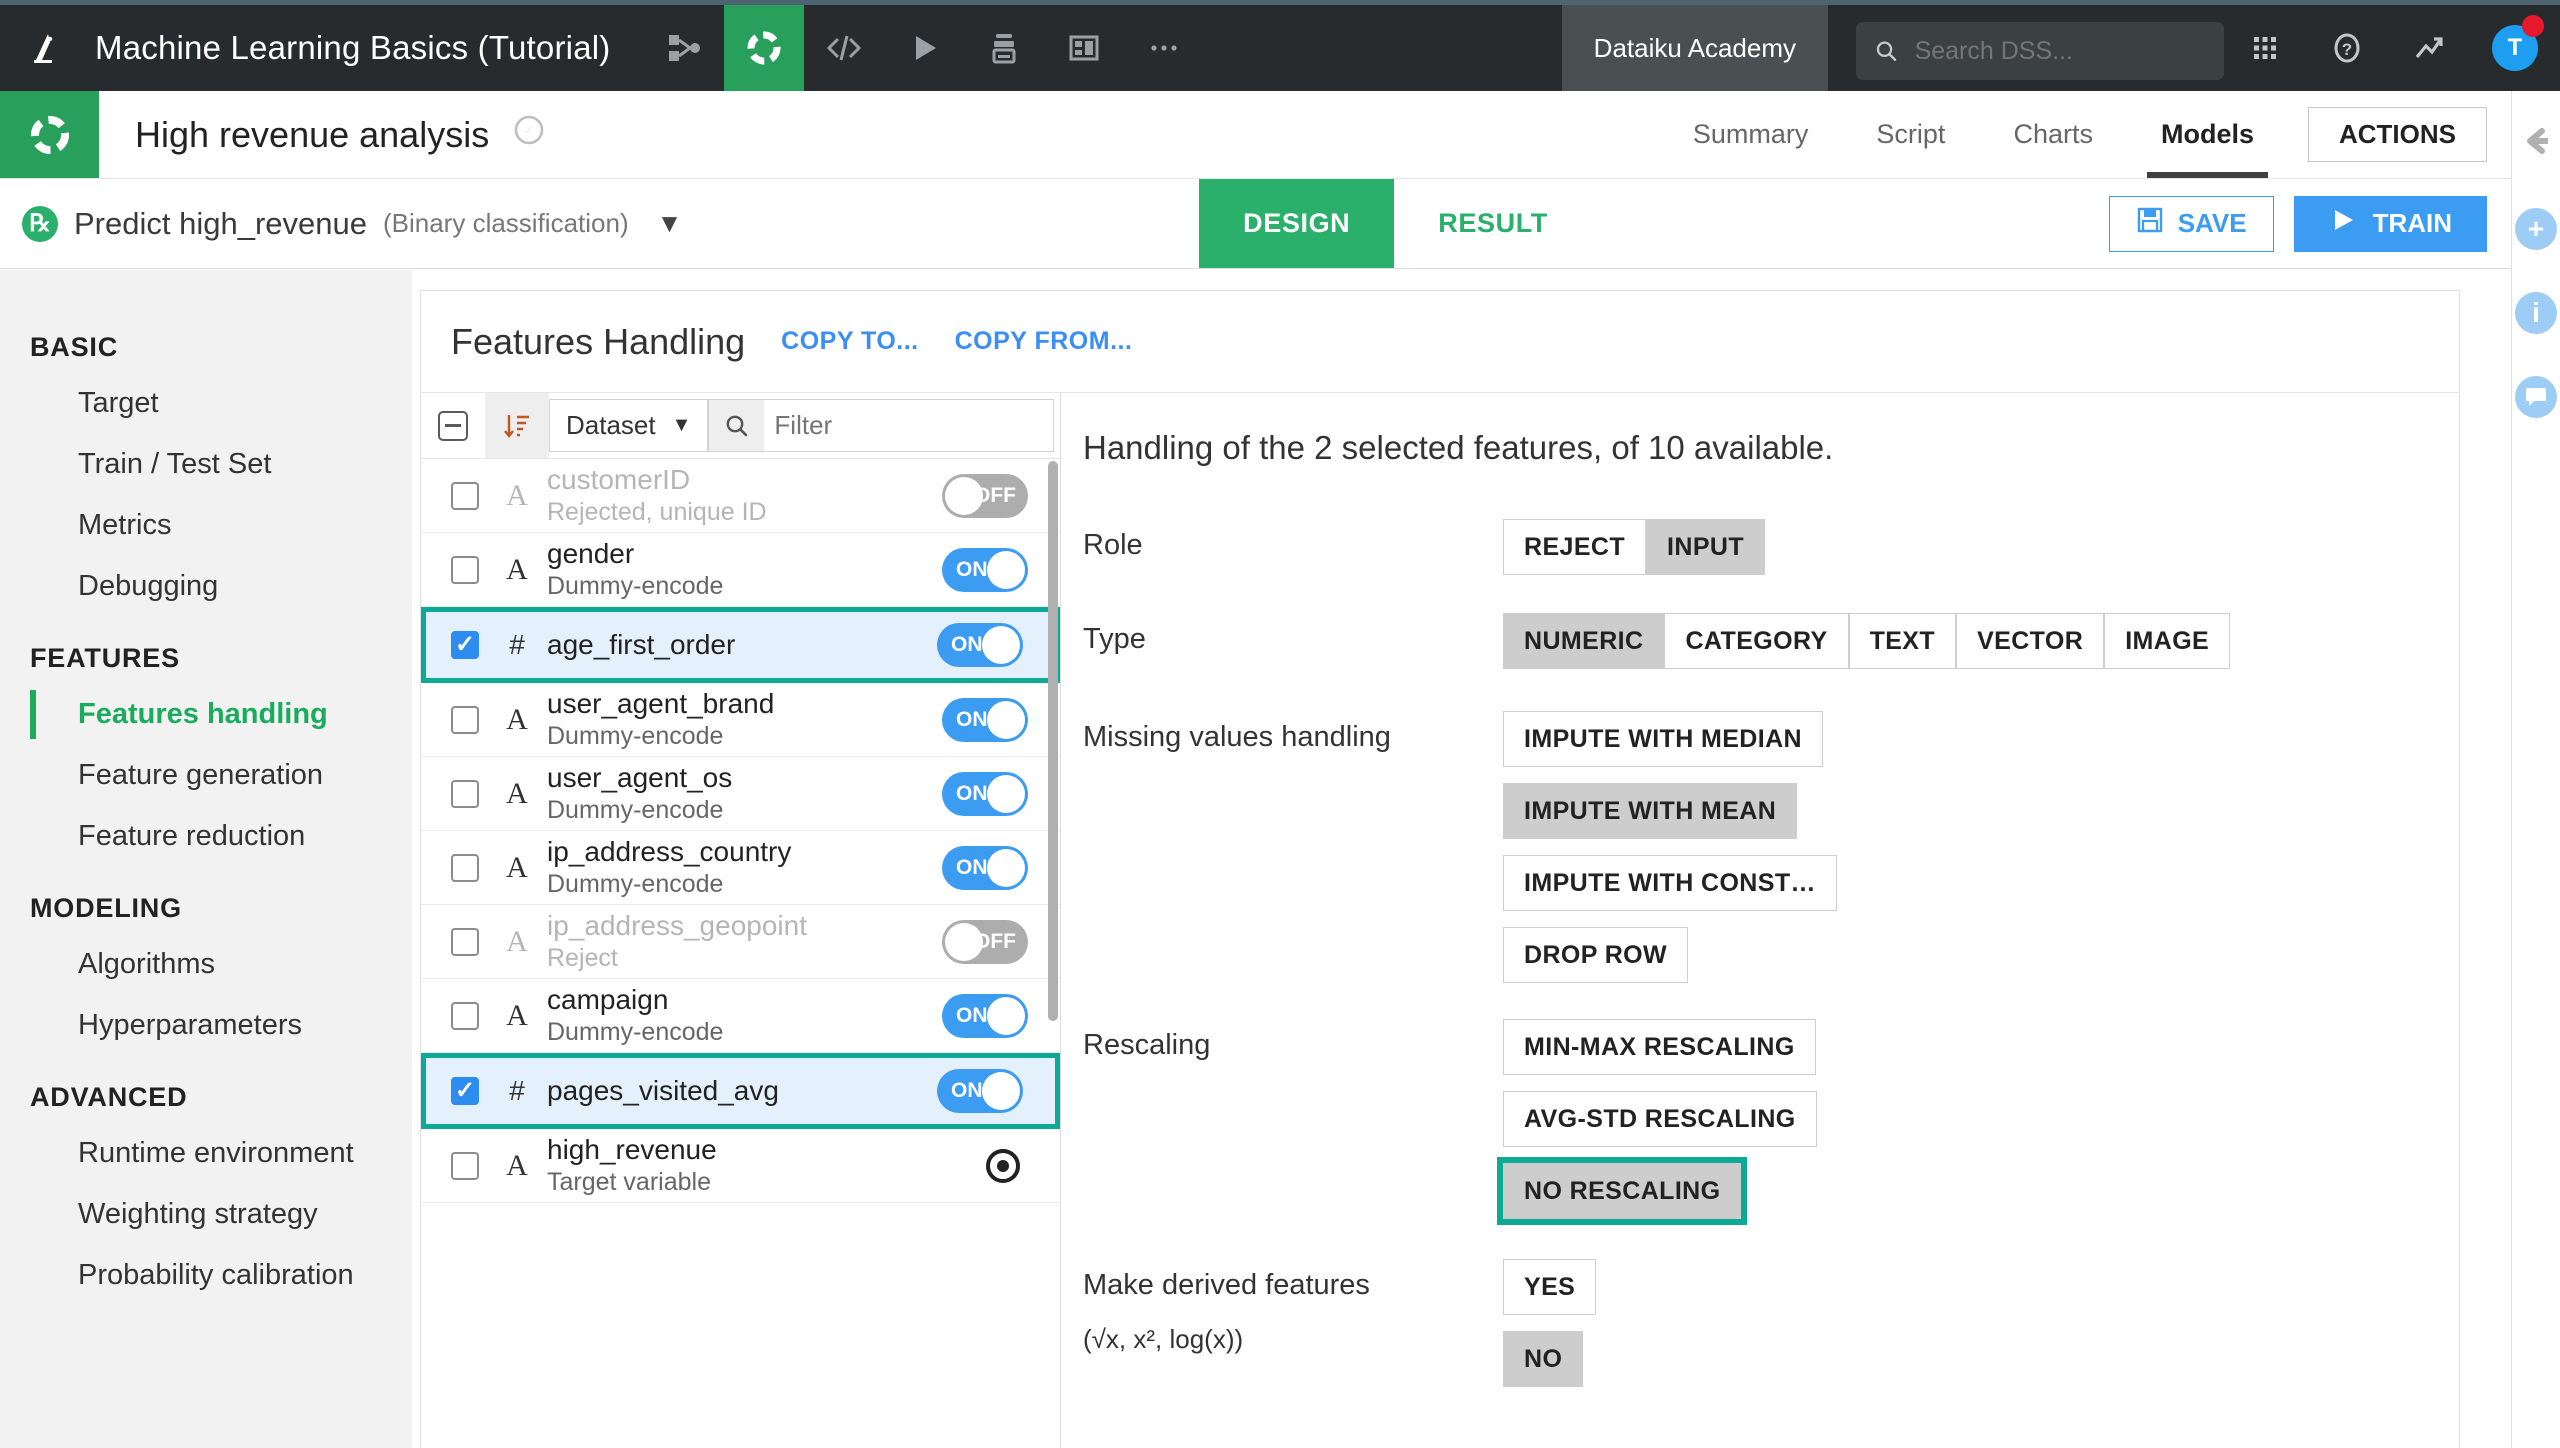 This screenshot has width=2560, height=1448. I want to click on activity-icon, so click(2429, 48).